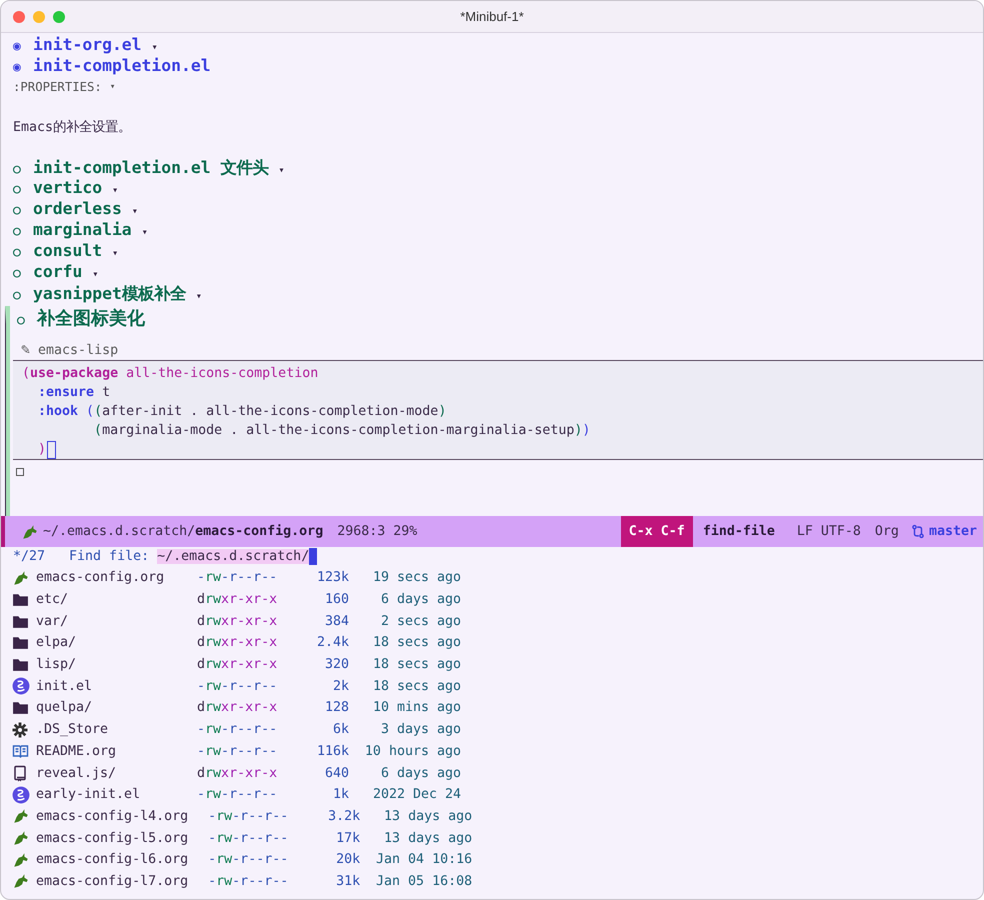 This screenshot has width=984, height=900. I want to click on properties-drawer: :PROPERTIES:, so click(57, 87).